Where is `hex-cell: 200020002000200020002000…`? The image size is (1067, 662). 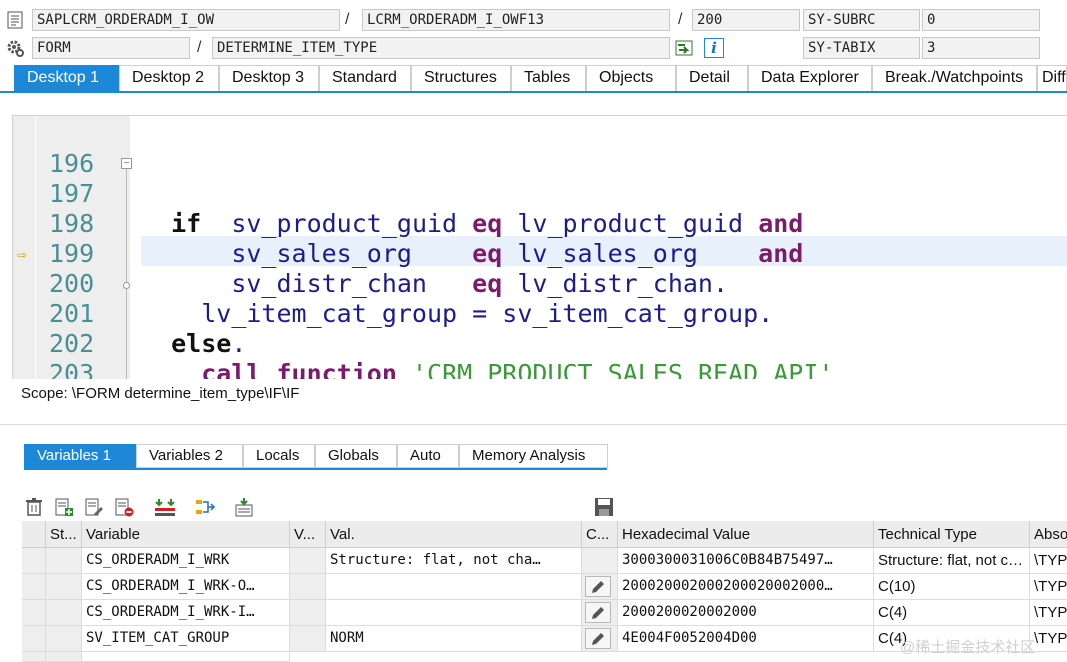 hex-cell: 200020002000200020002000… is located at coordinates (746, 587).